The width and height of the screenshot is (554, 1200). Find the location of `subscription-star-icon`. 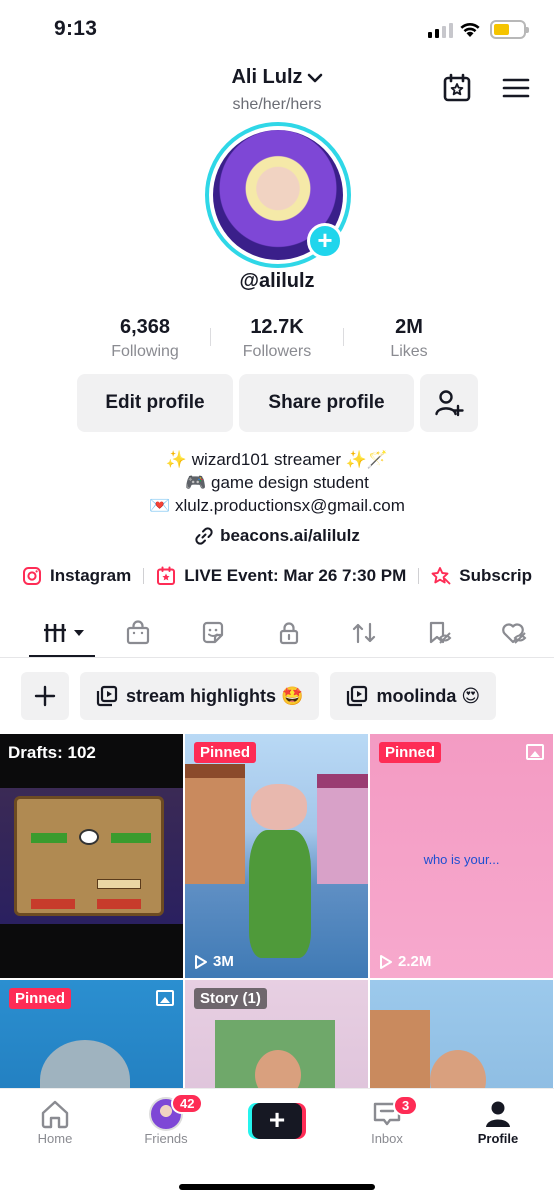

subscription-star-icon is located at coordinates (441, 576).